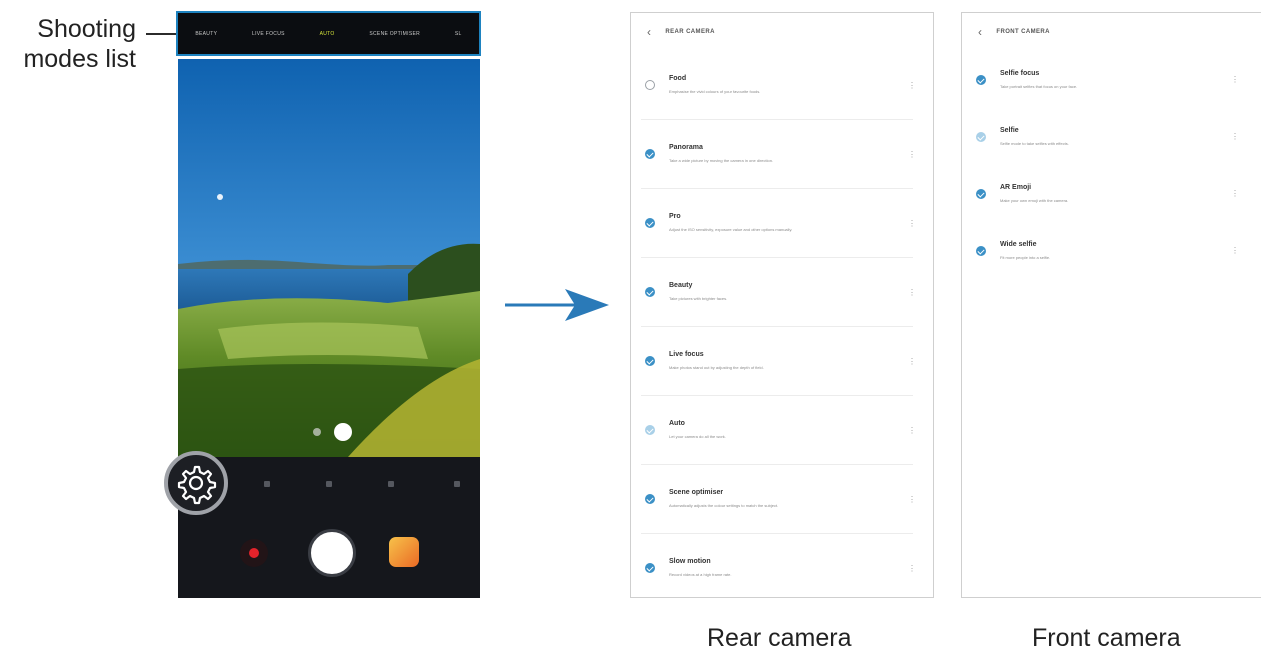 The image size is (1261, 653). I want to click on mode-description: Fit more people into a selfie., so click(1025, 257).